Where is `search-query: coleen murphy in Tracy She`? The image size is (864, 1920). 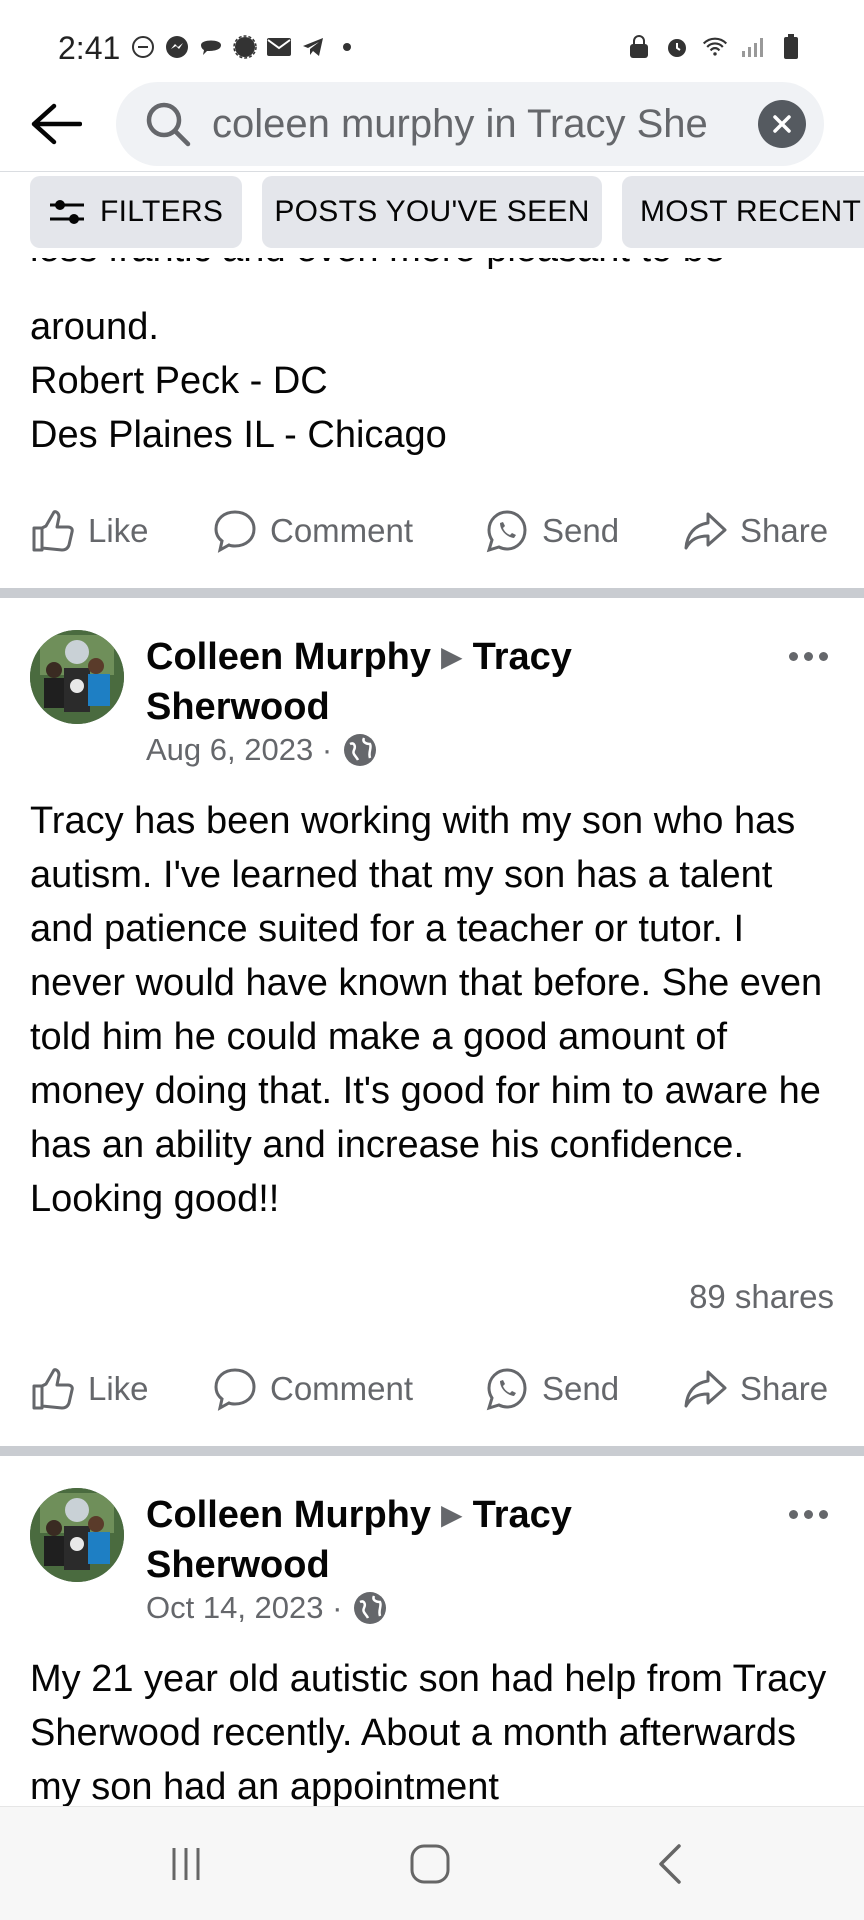 search-query: coleen murphy in Tracy She is located at coordinates (462, 124).